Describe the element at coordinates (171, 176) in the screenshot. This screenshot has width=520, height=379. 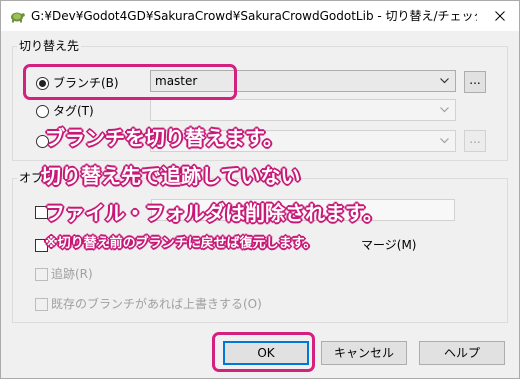
I see `annotation-line-2: 切り替え先で追跡していない` at that location.